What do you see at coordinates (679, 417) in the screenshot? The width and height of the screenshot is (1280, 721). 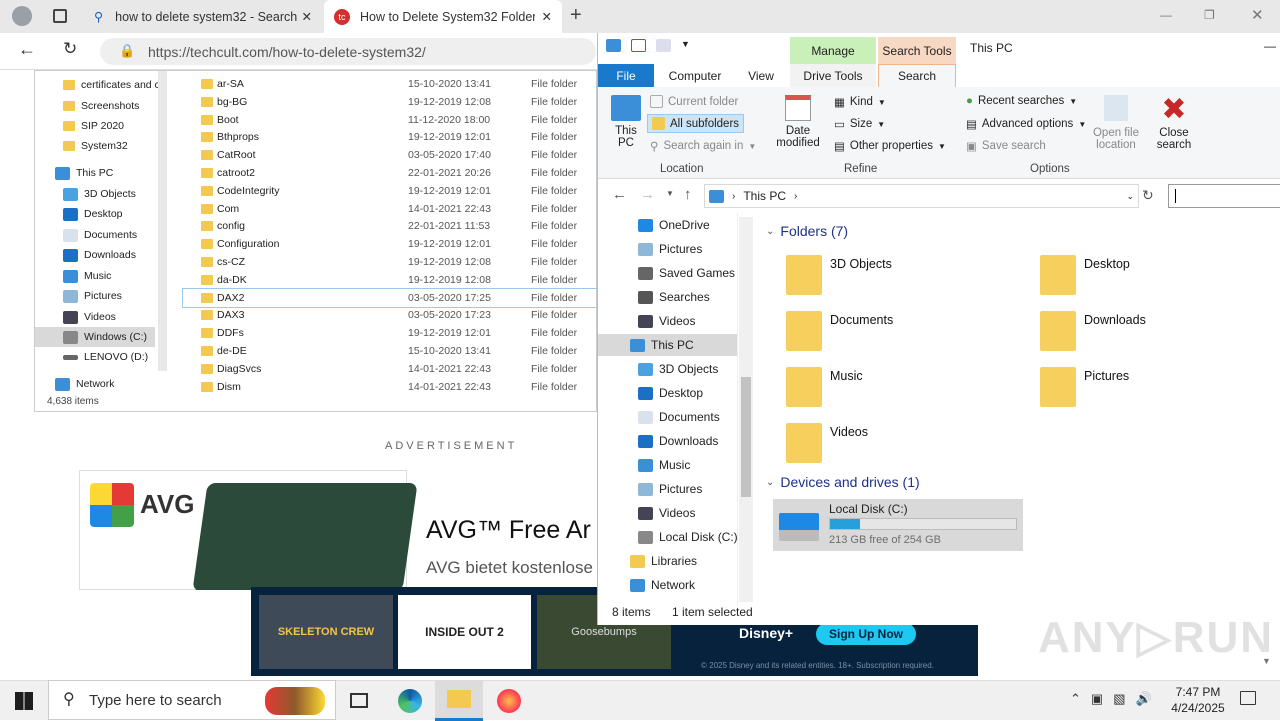 I see `tree-item: Documents` at bounding box center [679, 417].